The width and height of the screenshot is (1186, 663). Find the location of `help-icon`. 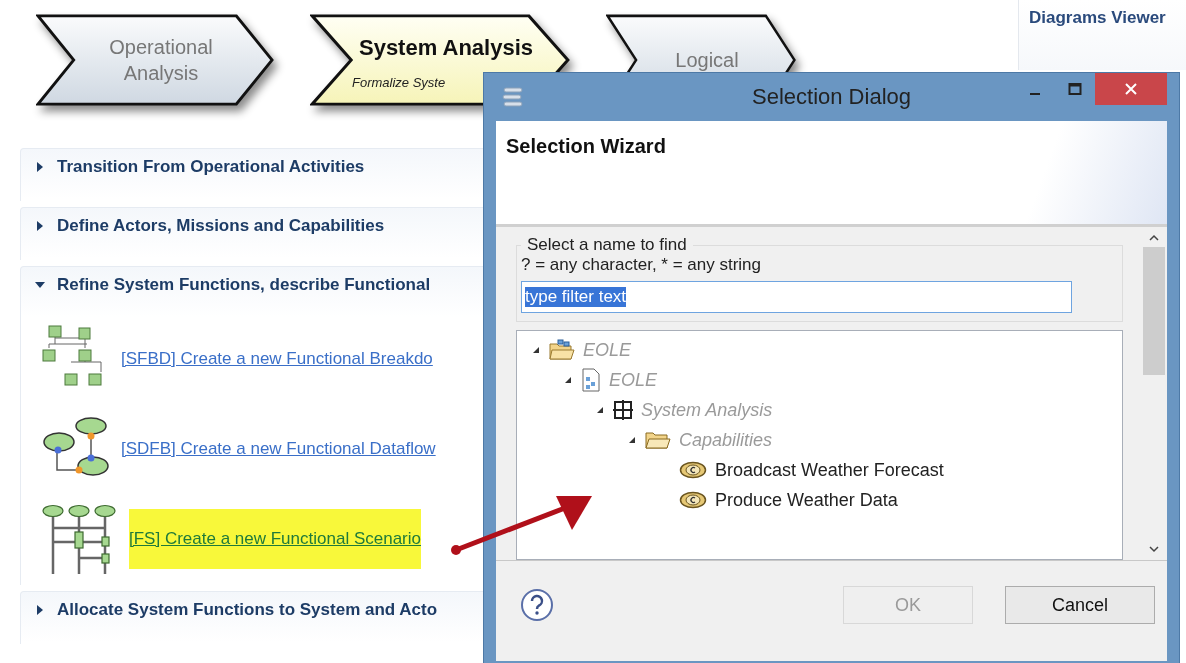

help-icon is located at coordinates (537, 605).